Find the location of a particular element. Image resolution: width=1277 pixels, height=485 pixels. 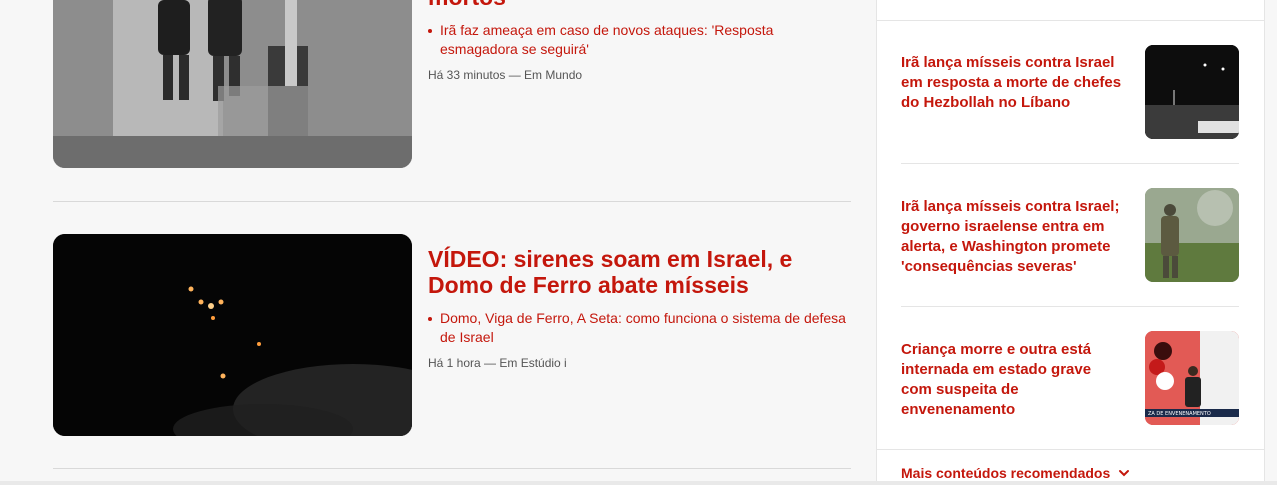

image-caption-text: ZA DE ENVENENAMENTO is located at coordinates (1179, 414).